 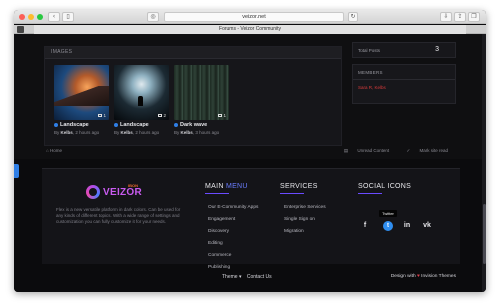 What do you see at coordinates (259, 277) in the screenshot?
I see `contact-link: Contact Us` at bounding box center [259, 277].